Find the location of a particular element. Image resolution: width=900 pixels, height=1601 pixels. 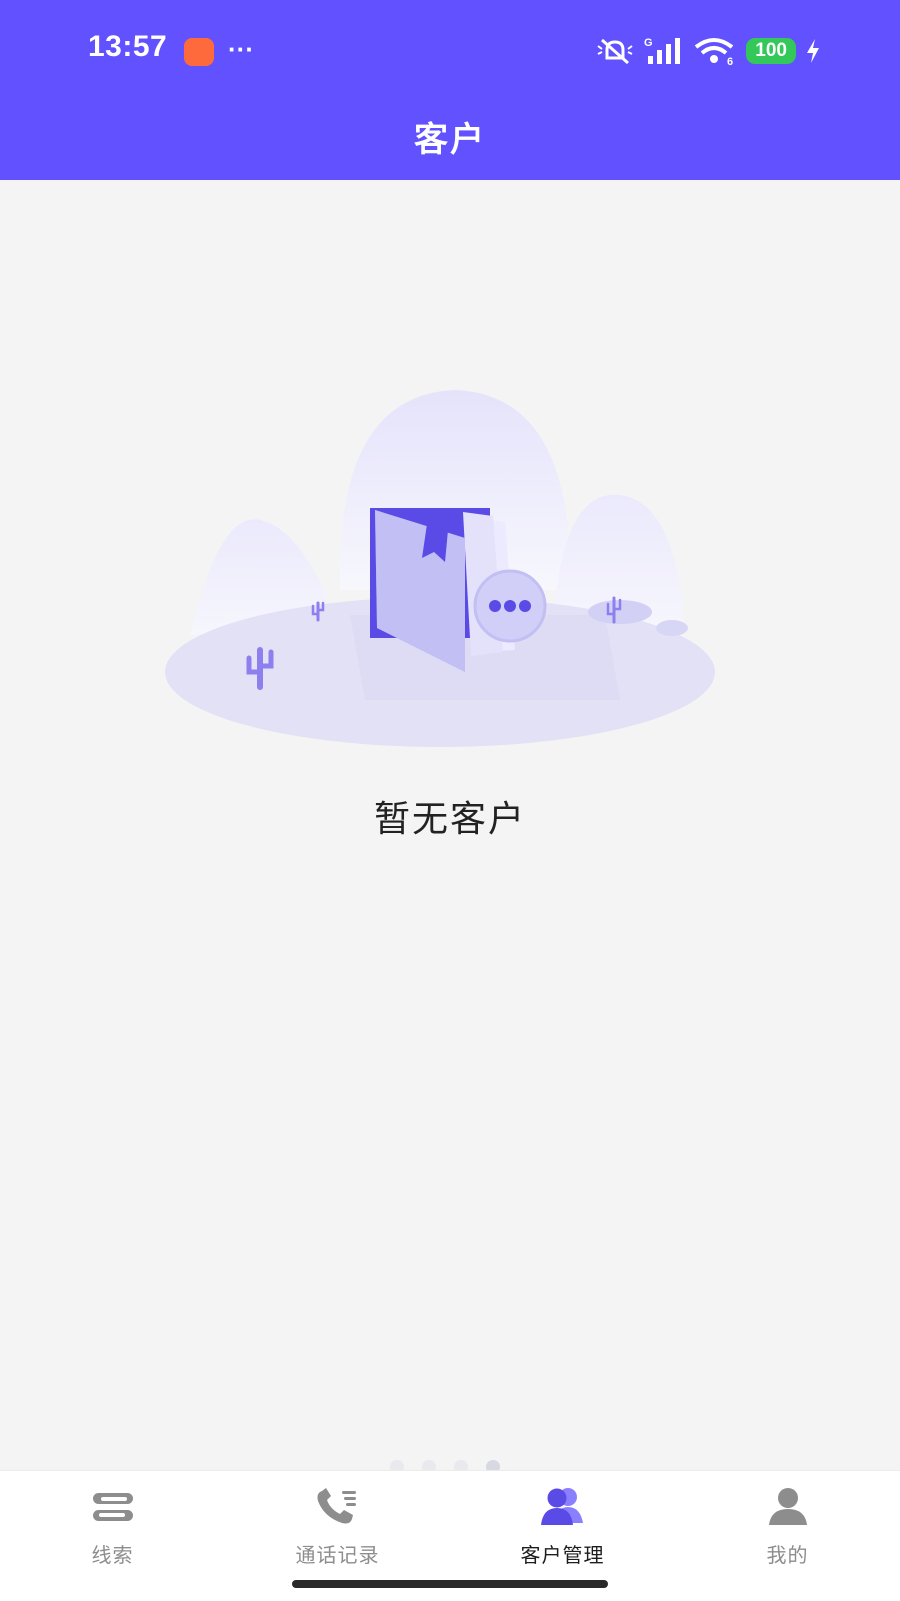

page-title: 客户 is located at coordinates (450, 140).